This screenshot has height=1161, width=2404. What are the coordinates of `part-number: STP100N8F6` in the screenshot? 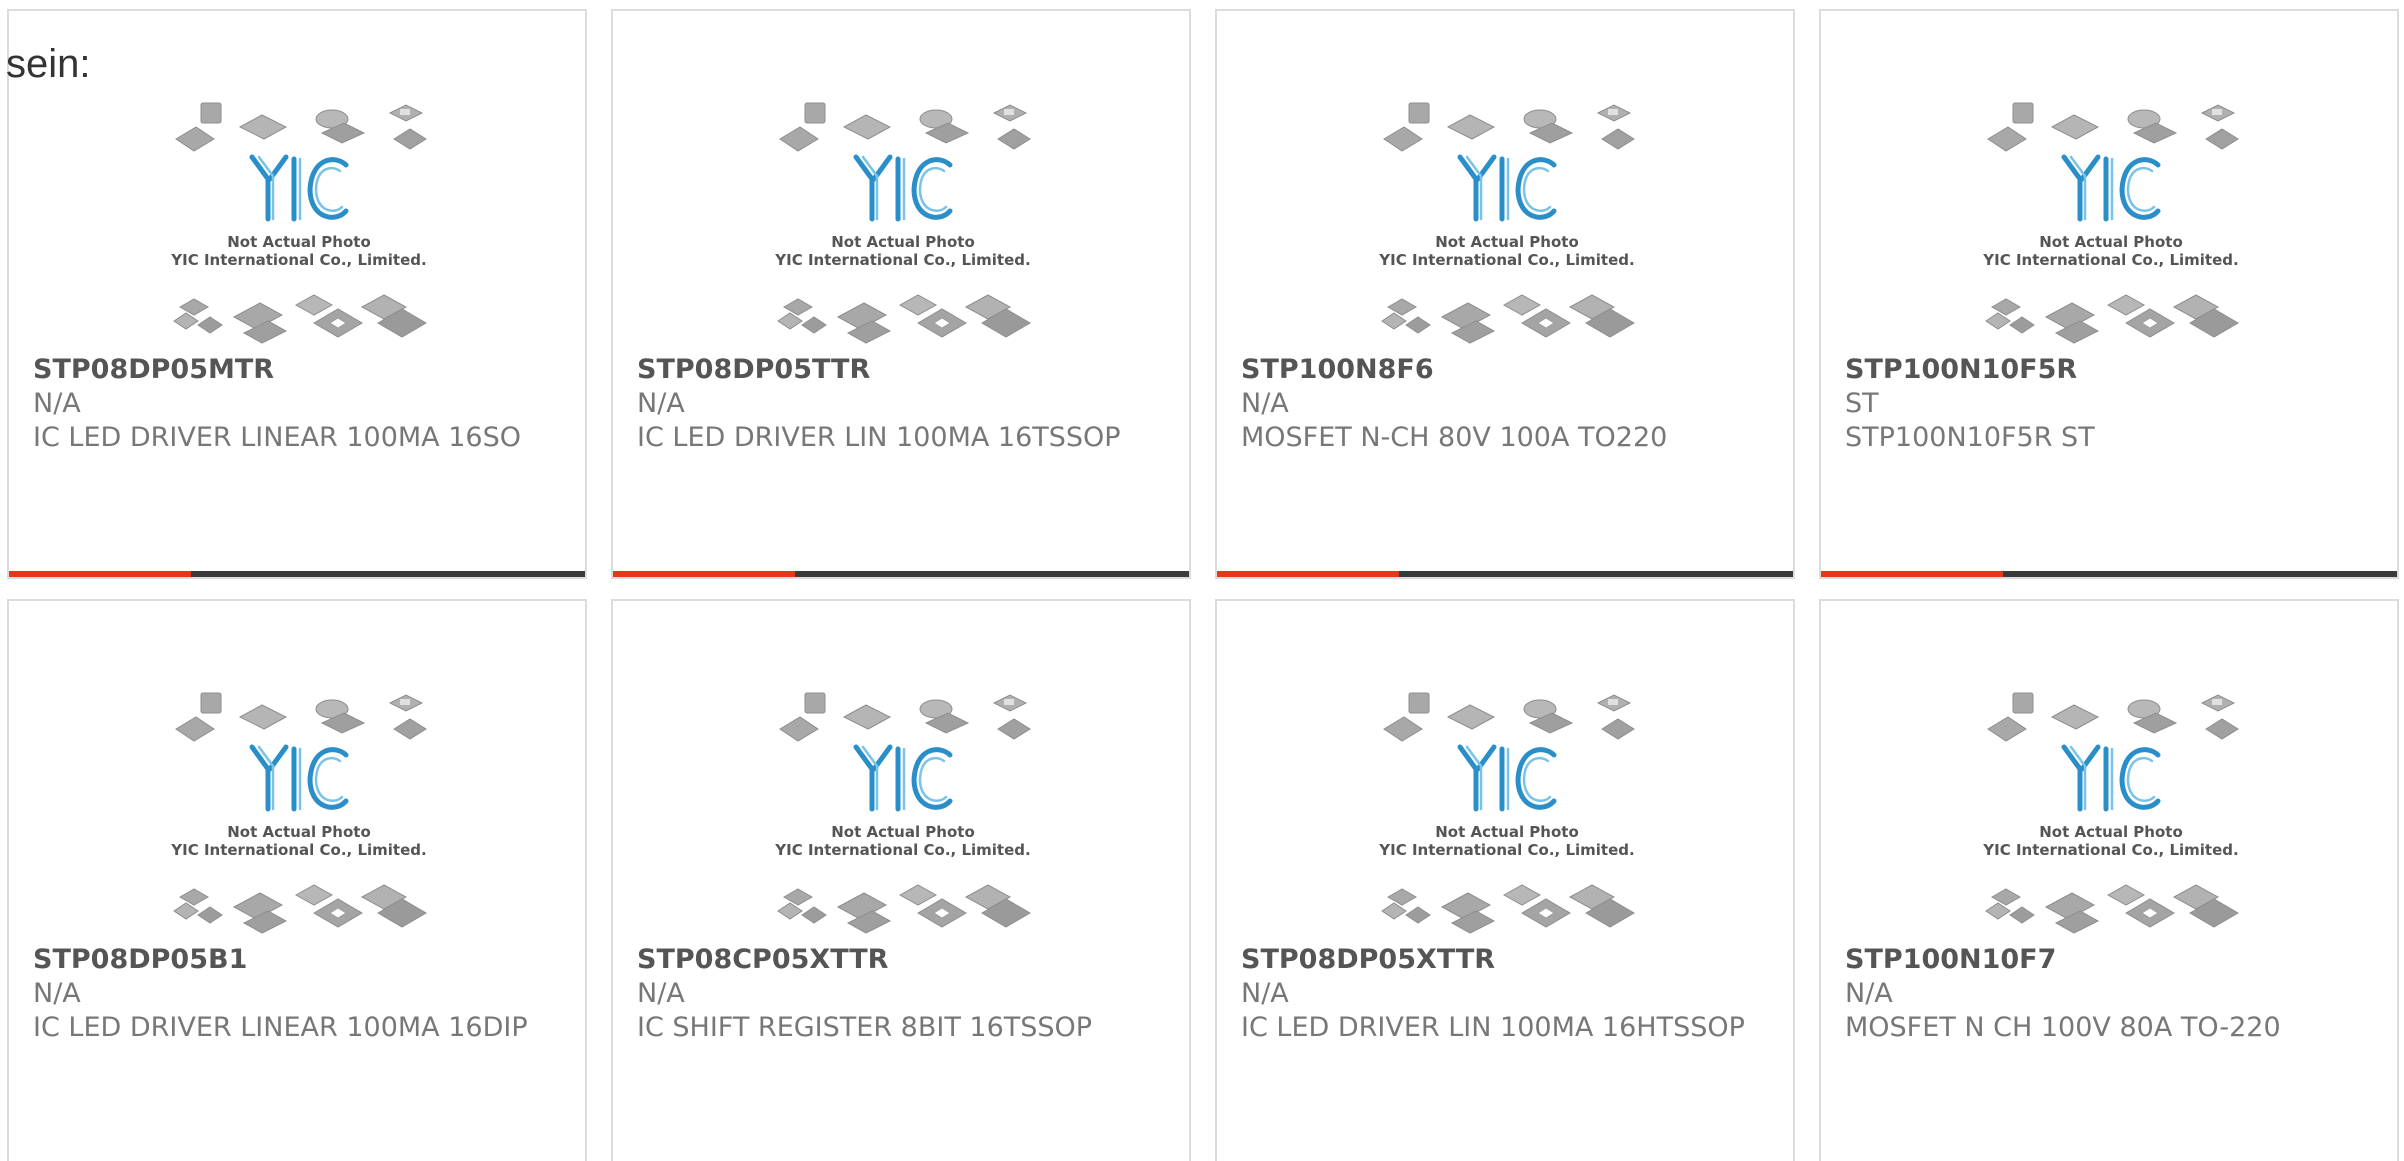 It's located at (1501, 370).